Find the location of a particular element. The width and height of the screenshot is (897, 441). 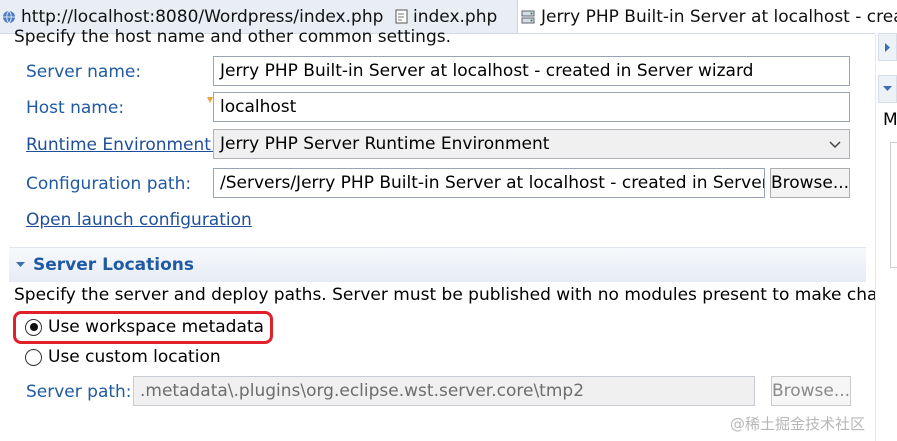

tab-label: index.php is located at coordinates (455, 16).